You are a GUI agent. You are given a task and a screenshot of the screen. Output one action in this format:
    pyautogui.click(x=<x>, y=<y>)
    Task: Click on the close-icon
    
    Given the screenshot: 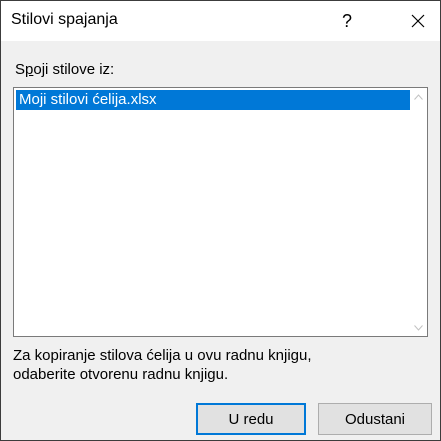 What is the action you would take?
    pyautogui.click(x=418, y=21)
    